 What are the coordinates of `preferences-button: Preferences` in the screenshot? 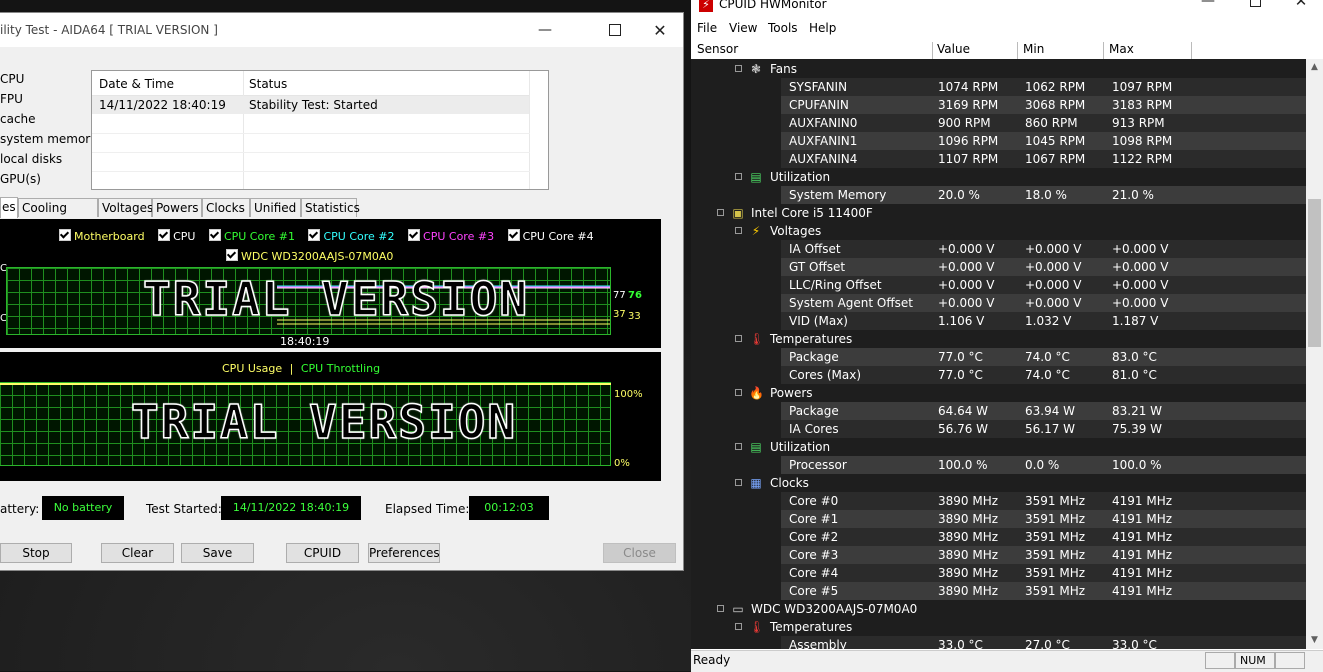 It's located at (404, 553).